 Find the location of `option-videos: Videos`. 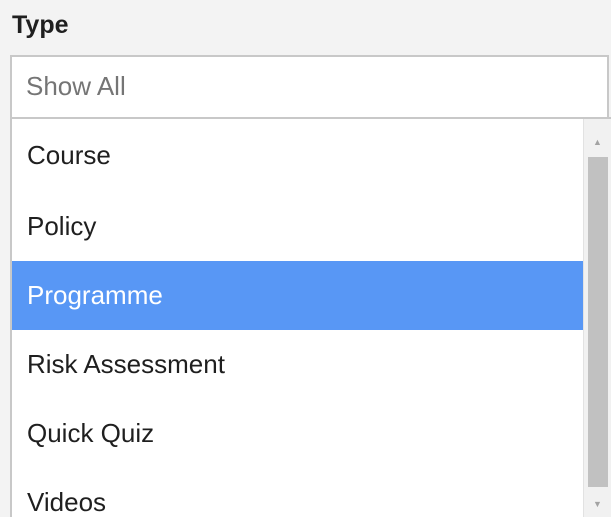

option-videos: Videos is located at coordinates (297, 492).